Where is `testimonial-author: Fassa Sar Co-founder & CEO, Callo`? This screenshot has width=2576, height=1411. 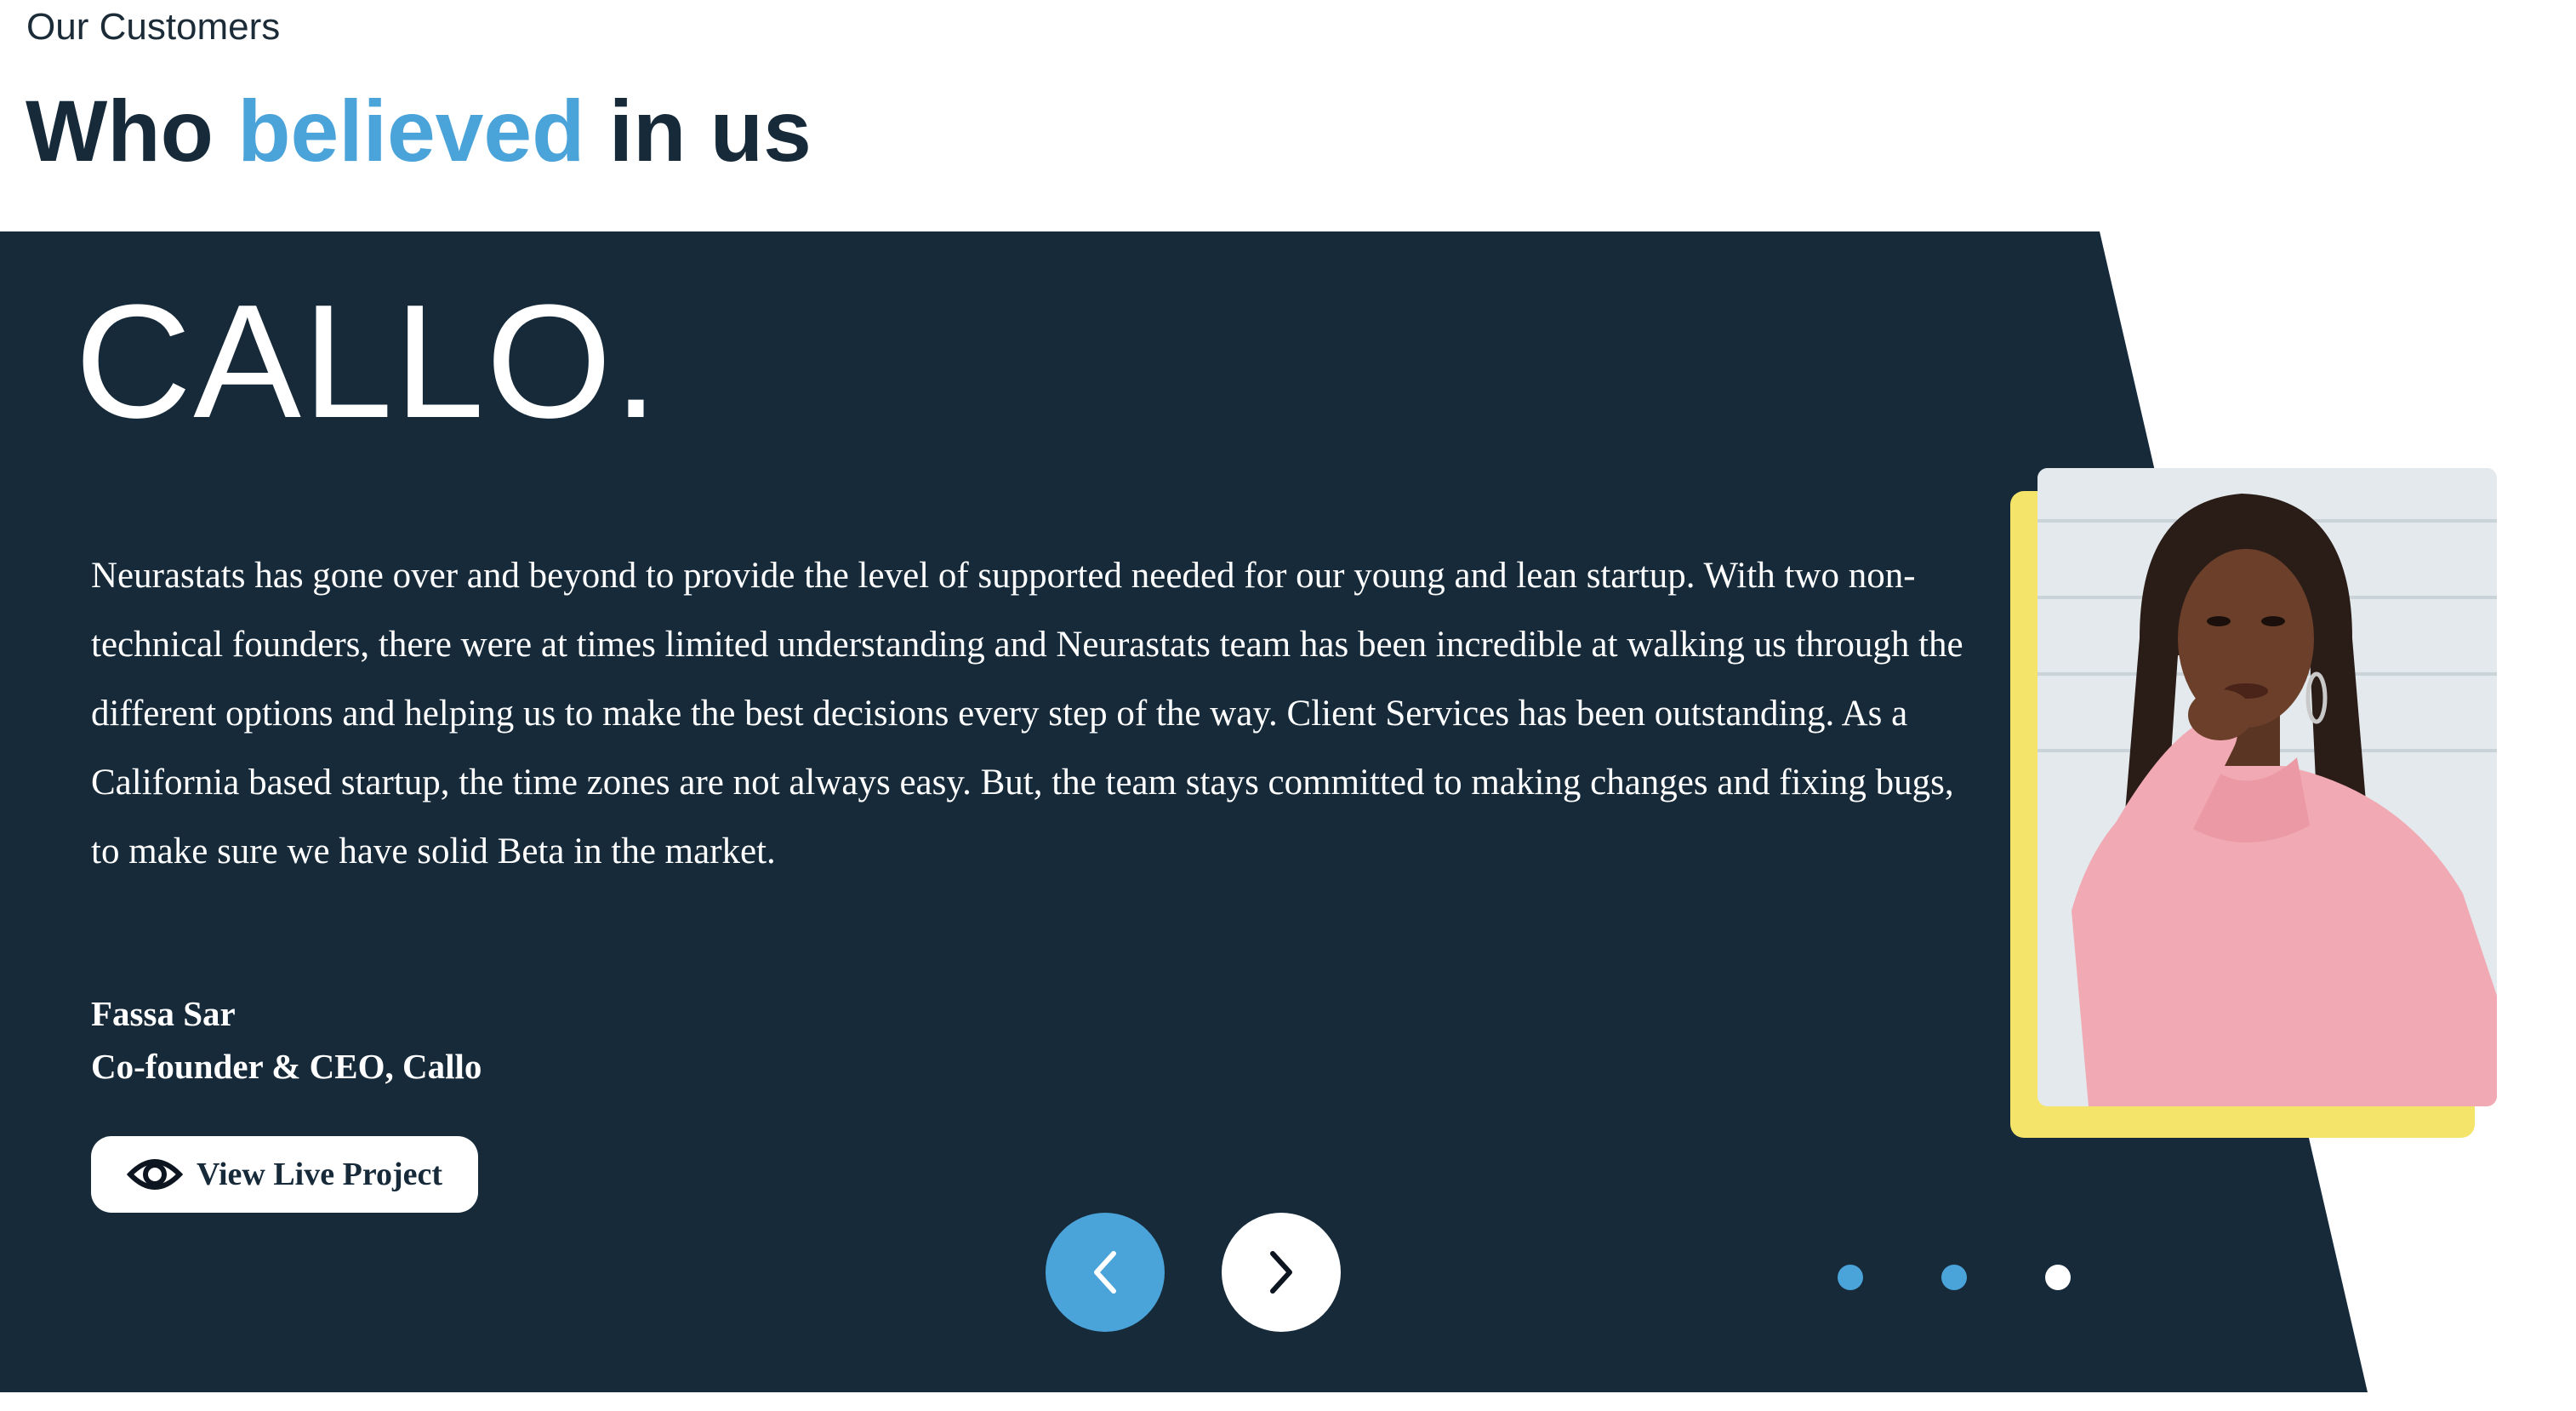 testimonial-author: Fassa Sar Co-founder & CEO, Callo is located at coordinates (286, 1040).